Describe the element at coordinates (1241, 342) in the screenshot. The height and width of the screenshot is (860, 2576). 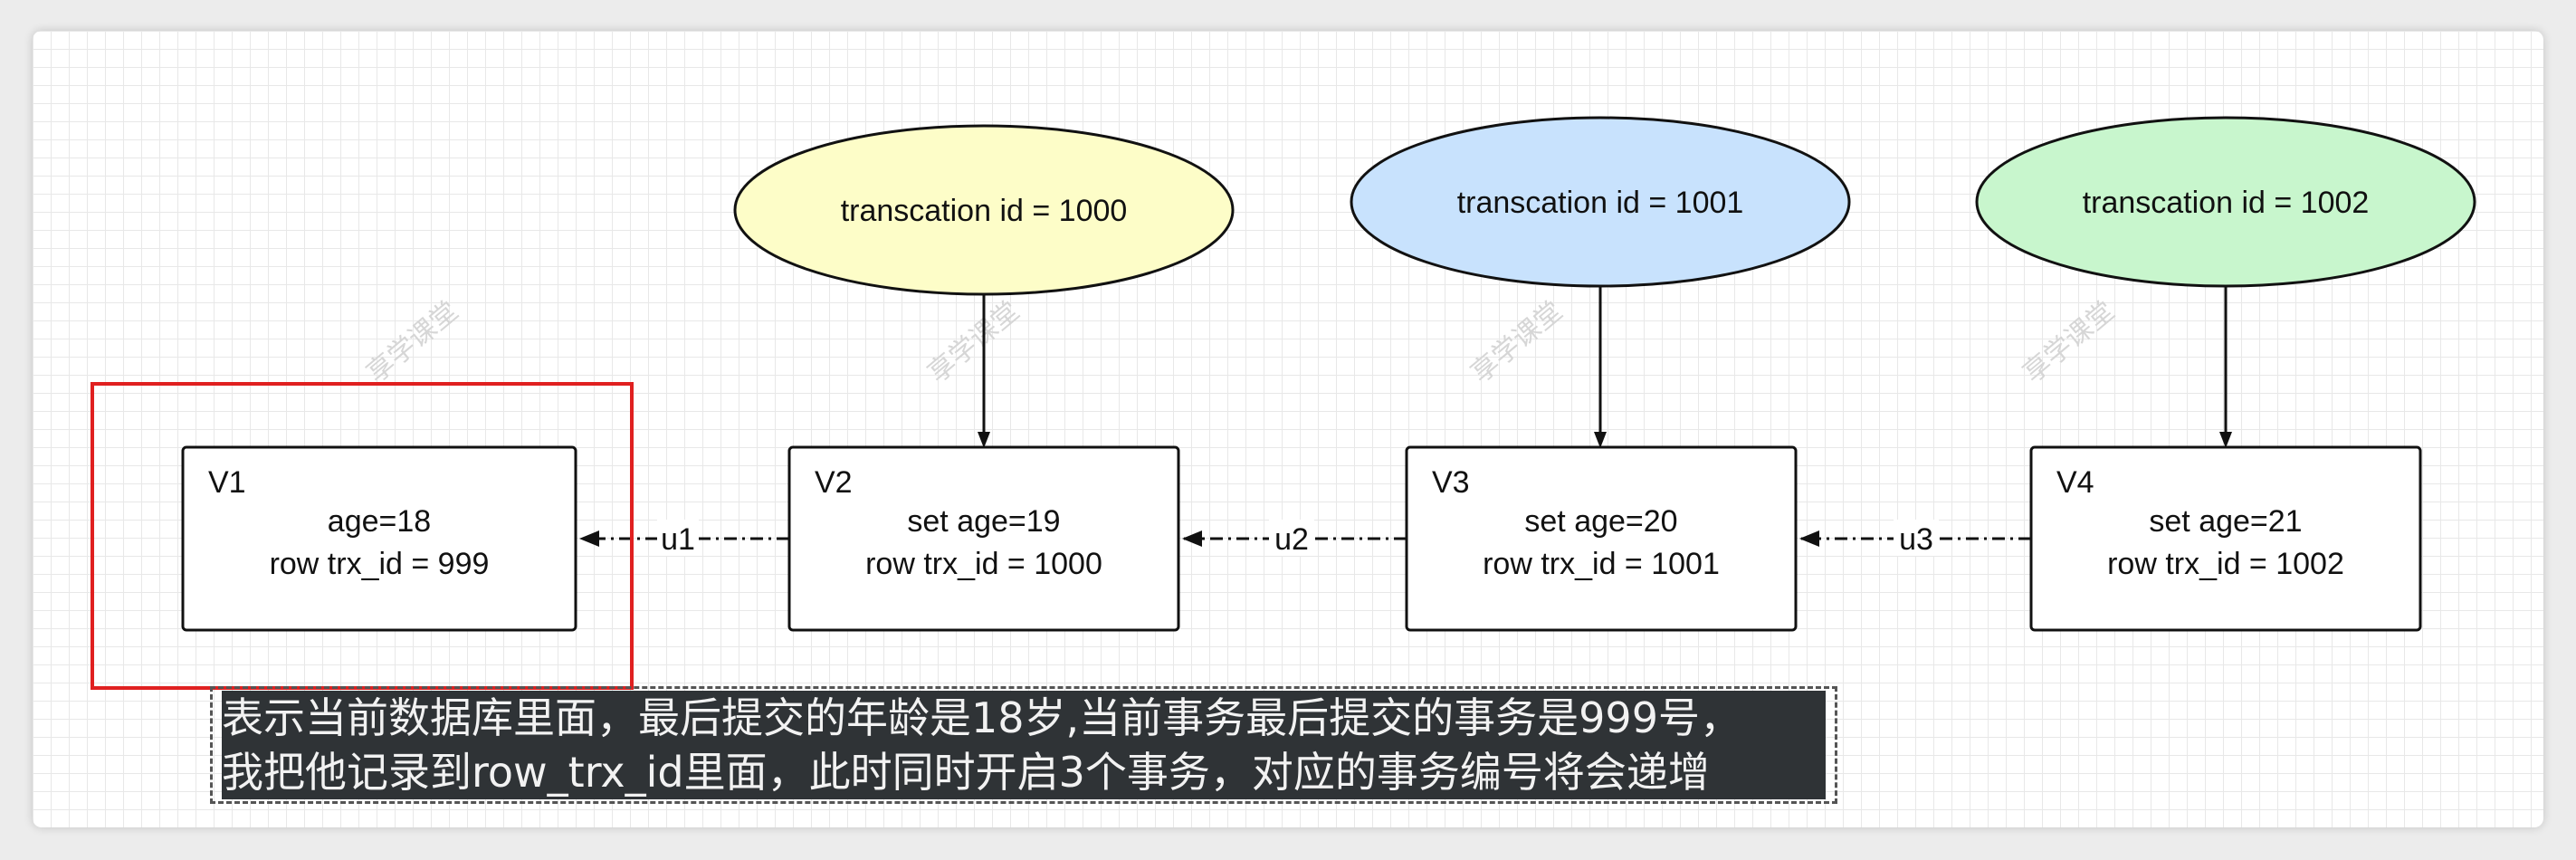
I see `watermarks: 享学课堂 享学课堂 享学课堂 享学课堂` at that location.